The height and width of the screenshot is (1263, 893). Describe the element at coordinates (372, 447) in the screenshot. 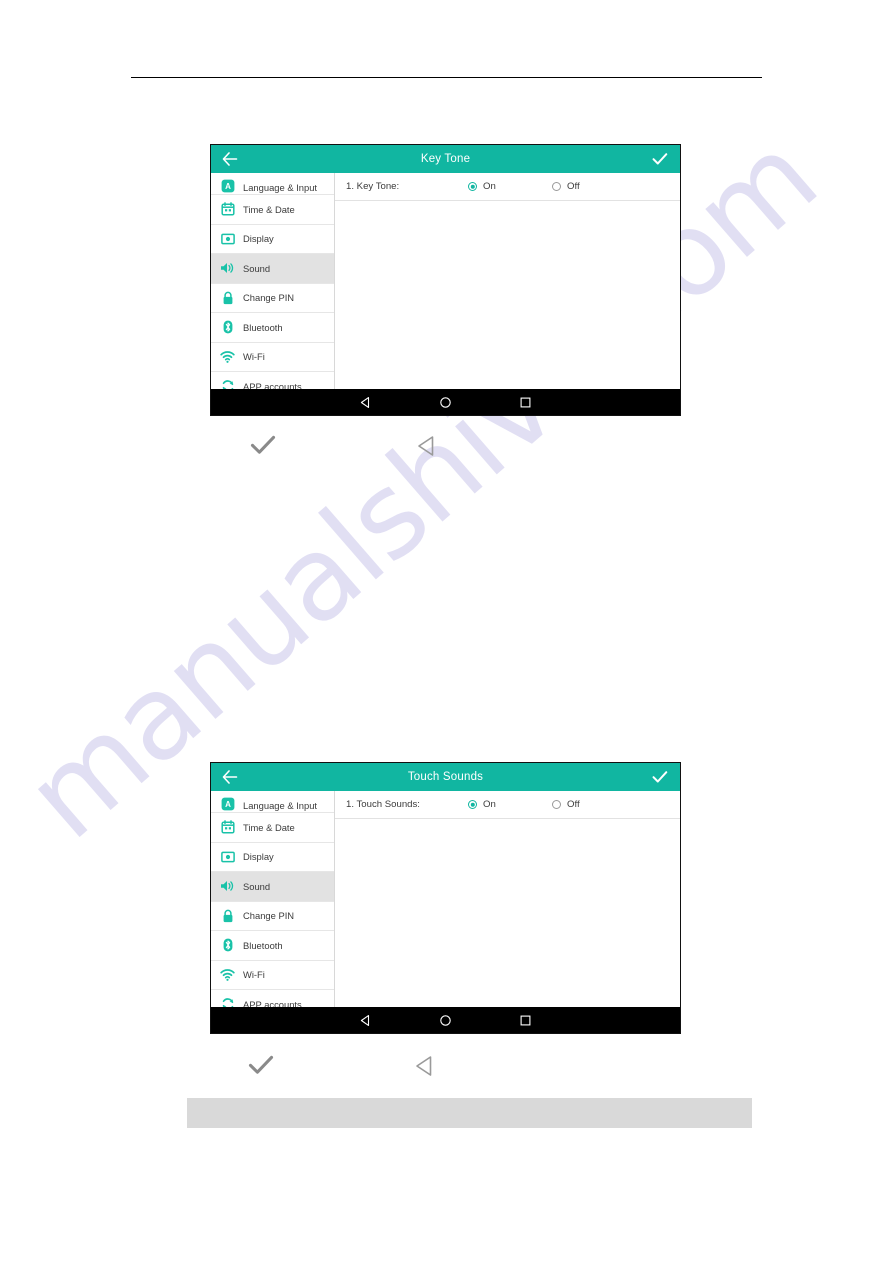

I see `caption-icons-key-tone` at that location.